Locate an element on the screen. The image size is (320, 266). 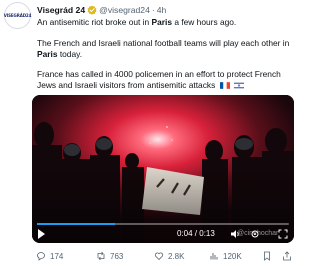
like-button: 2.8K is located at coordinates (169, 256).